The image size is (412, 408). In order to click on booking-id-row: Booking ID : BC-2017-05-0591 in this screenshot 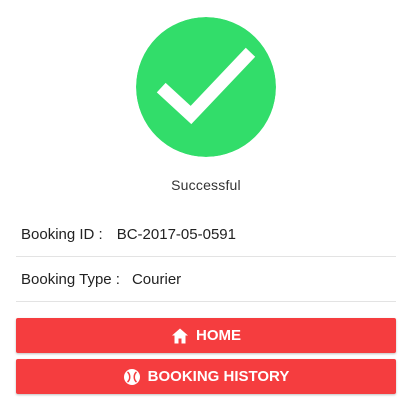, I will do `click(206, 234)`.